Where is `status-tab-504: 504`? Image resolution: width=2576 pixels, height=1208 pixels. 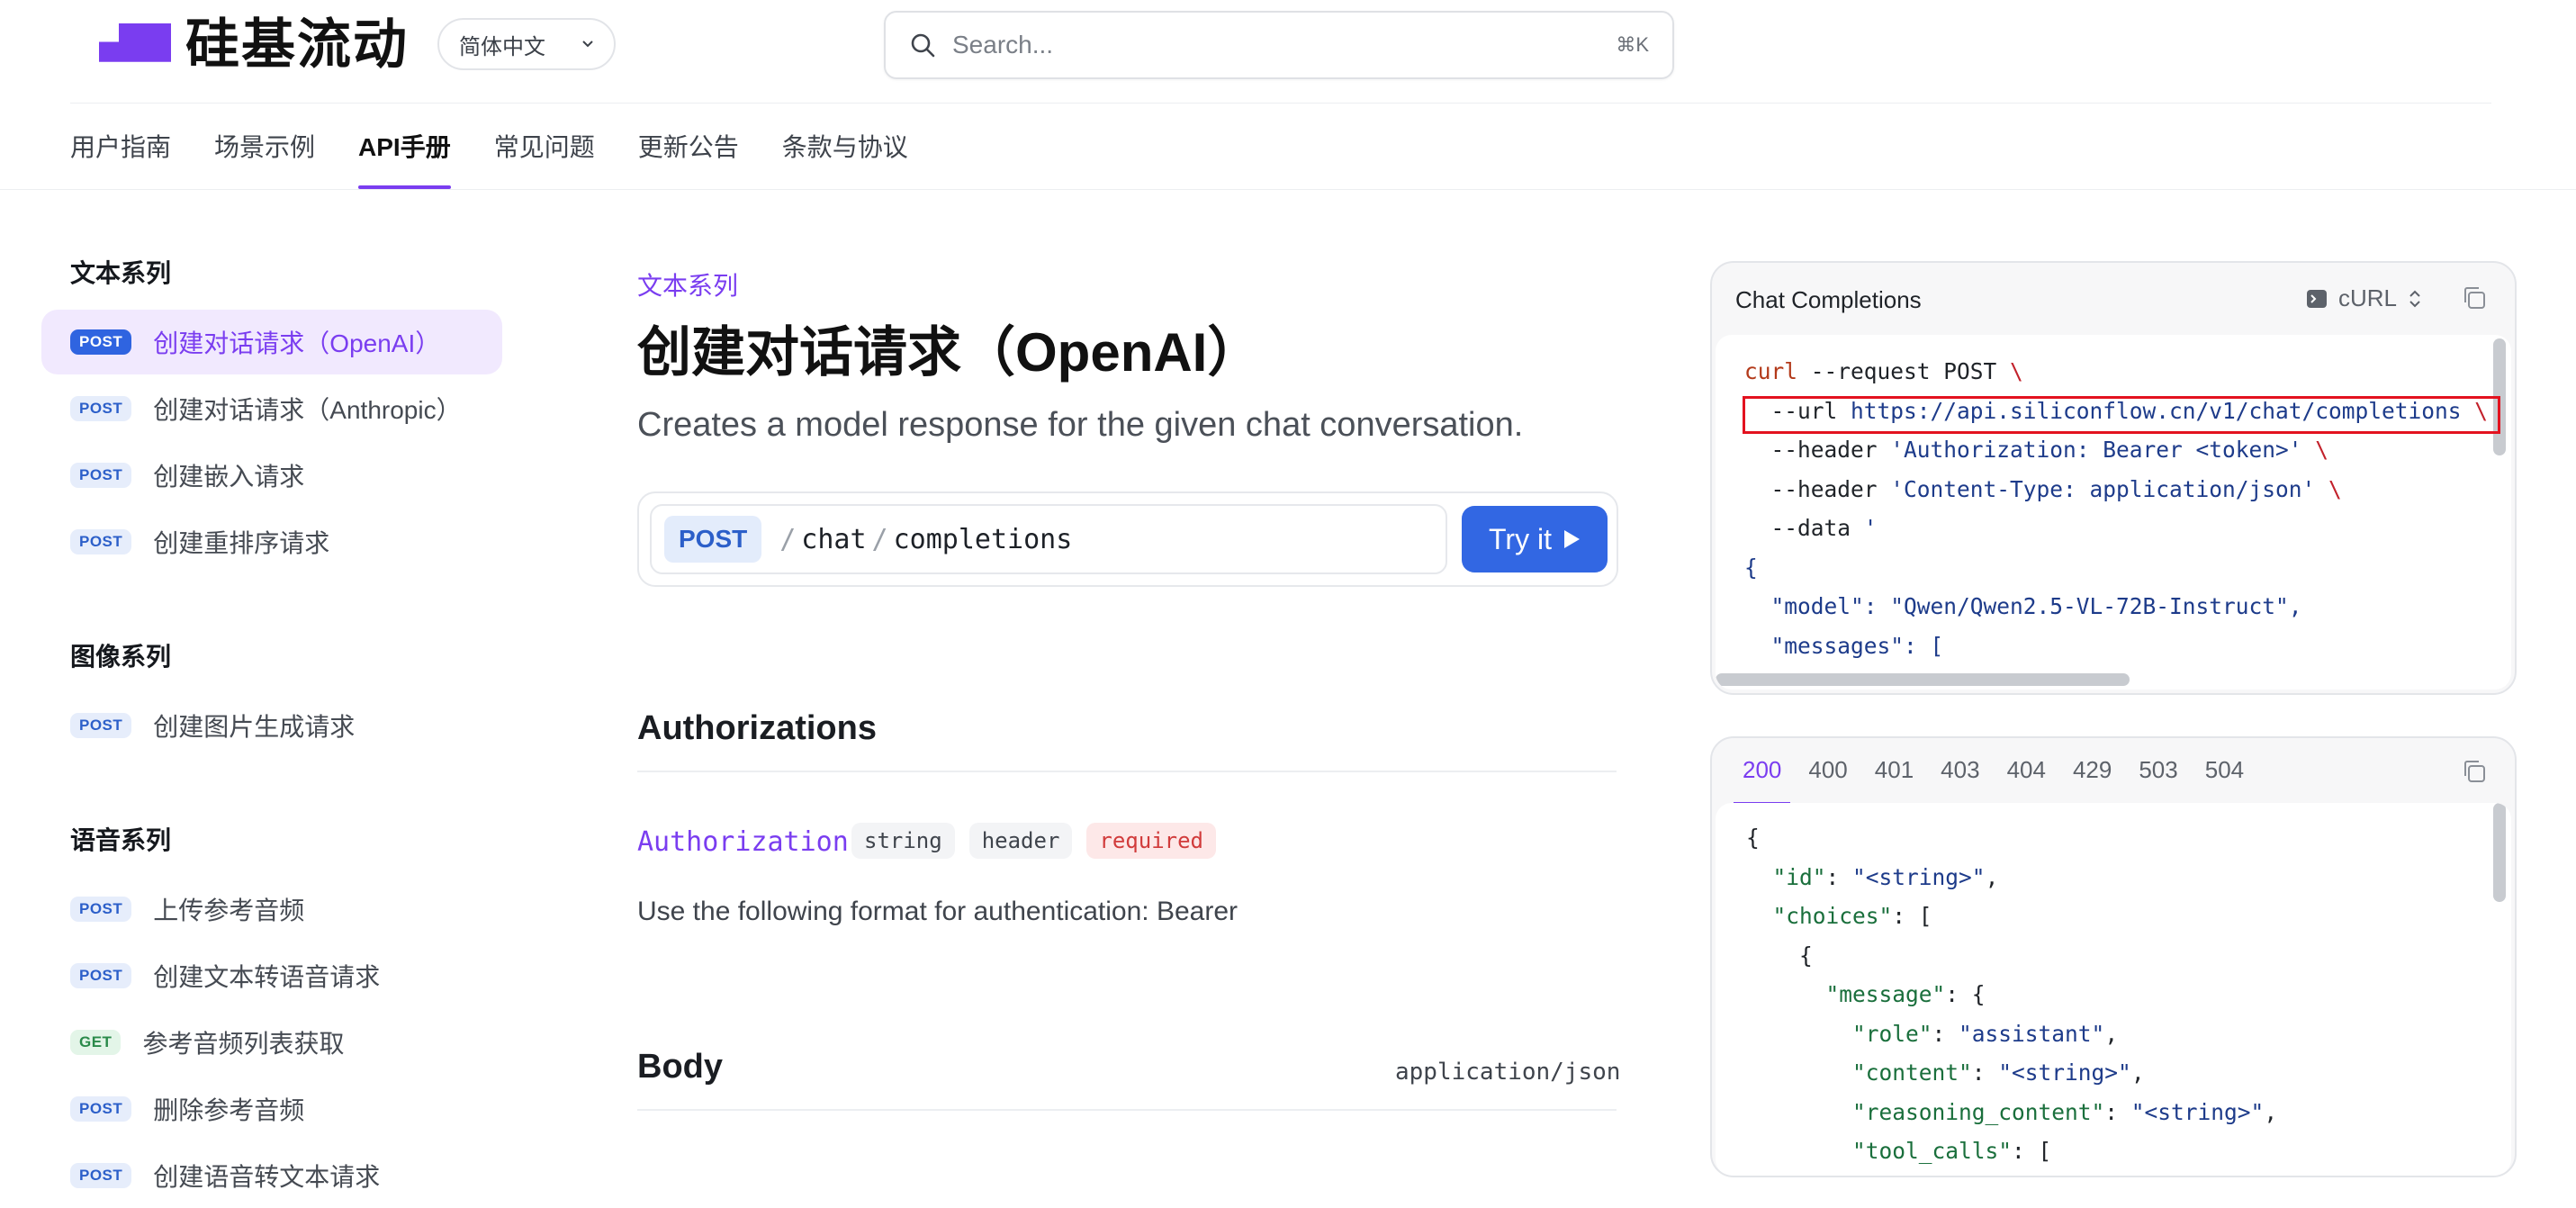 status-tab-504: 504 is located at coordinates (2224, 781).